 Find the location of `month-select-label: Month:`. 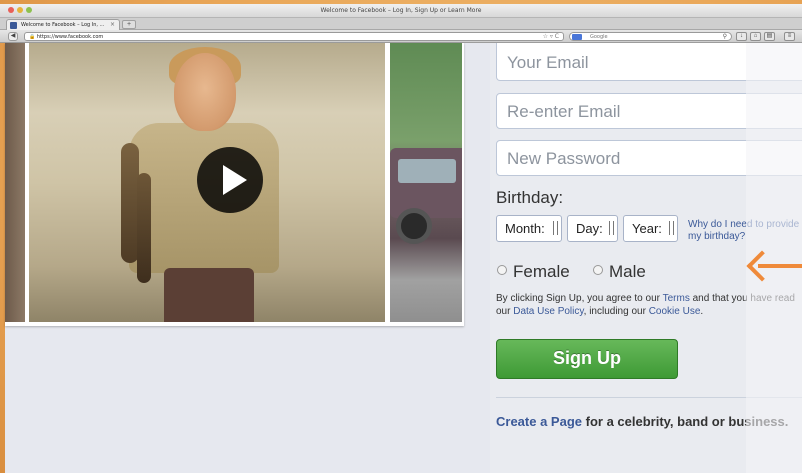

month-select-label: Month: is located at coordinates (525, 228).